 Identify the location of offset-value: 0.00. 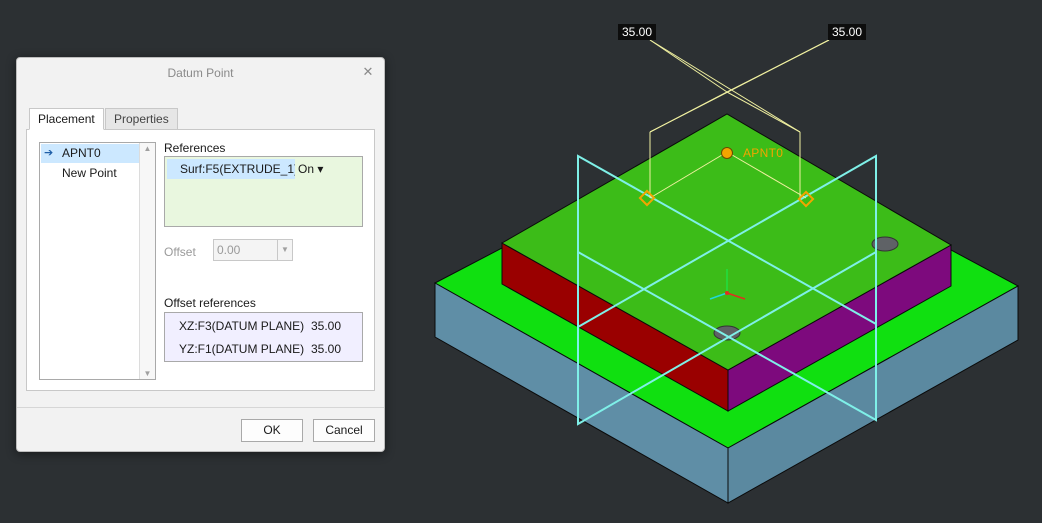
(229, 250).